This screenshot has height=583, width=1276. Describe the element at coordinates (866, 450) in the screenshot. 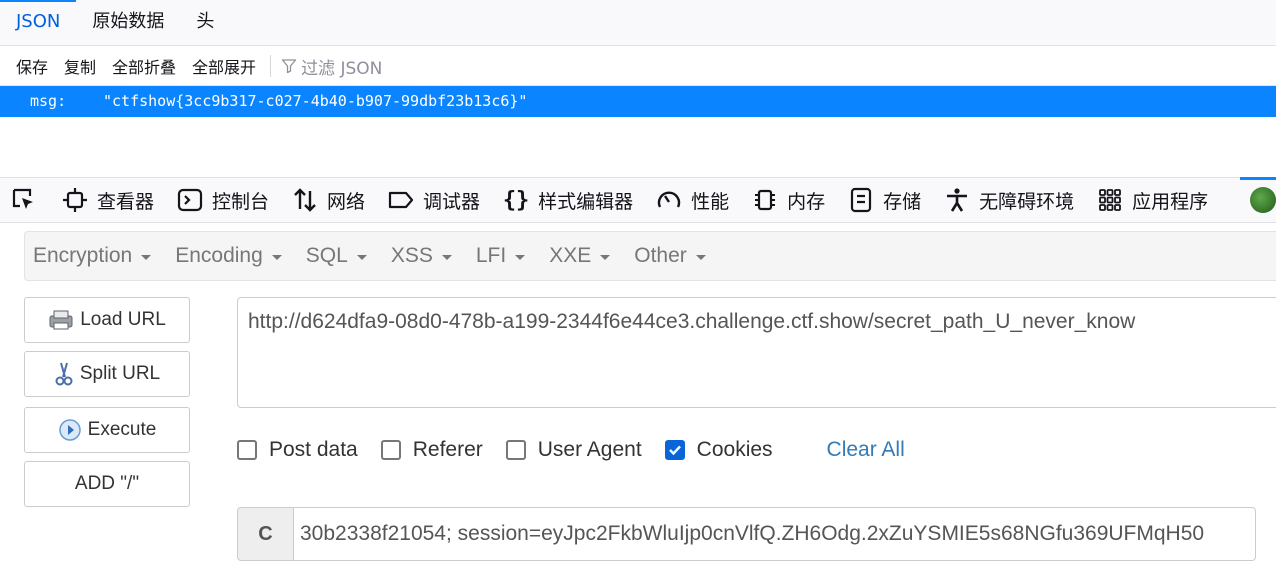

I see `clear-all-link: Clear All` at that location.